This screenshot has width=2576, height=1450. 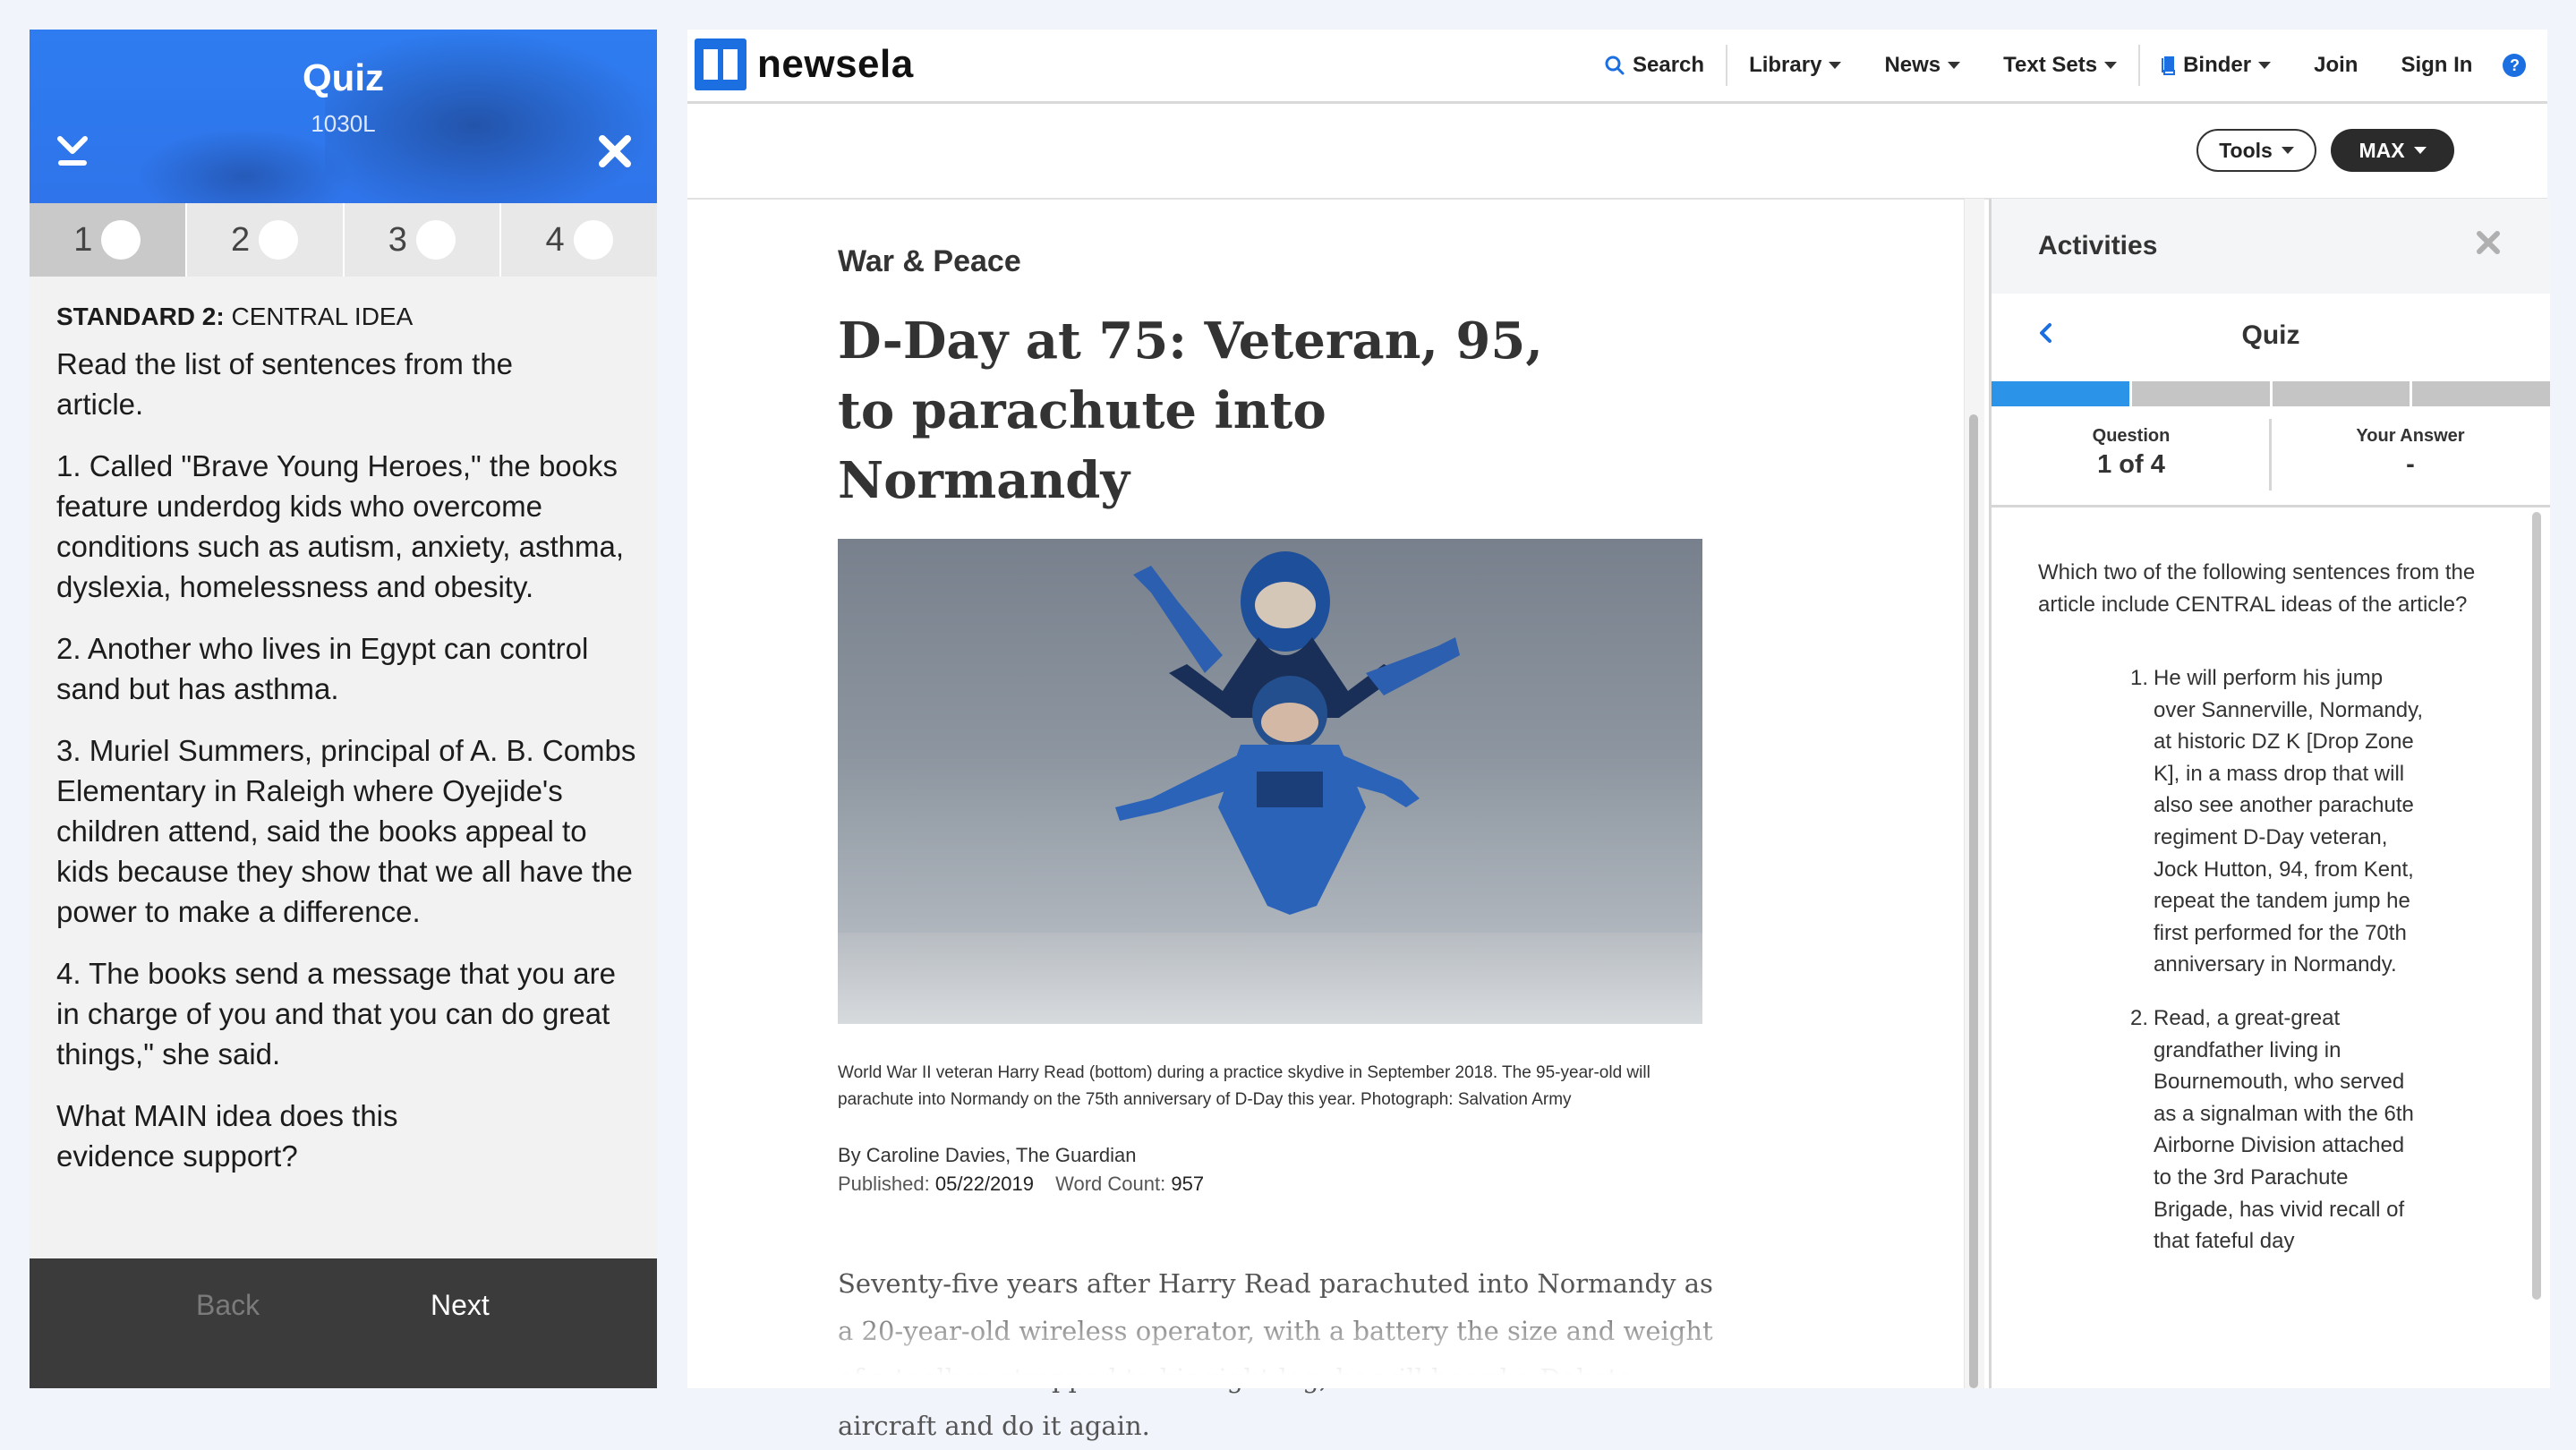 What do you see at coordinates (2271, 246) in the screenshot?
I see `activities-header: Activities` at bounding box center [2271, 246].